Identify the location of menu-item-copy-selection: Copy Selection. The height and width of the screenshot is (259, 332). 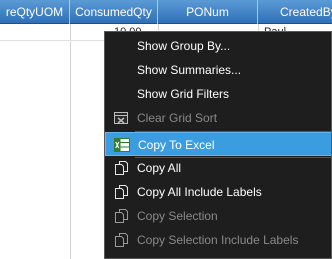
(218, 216).